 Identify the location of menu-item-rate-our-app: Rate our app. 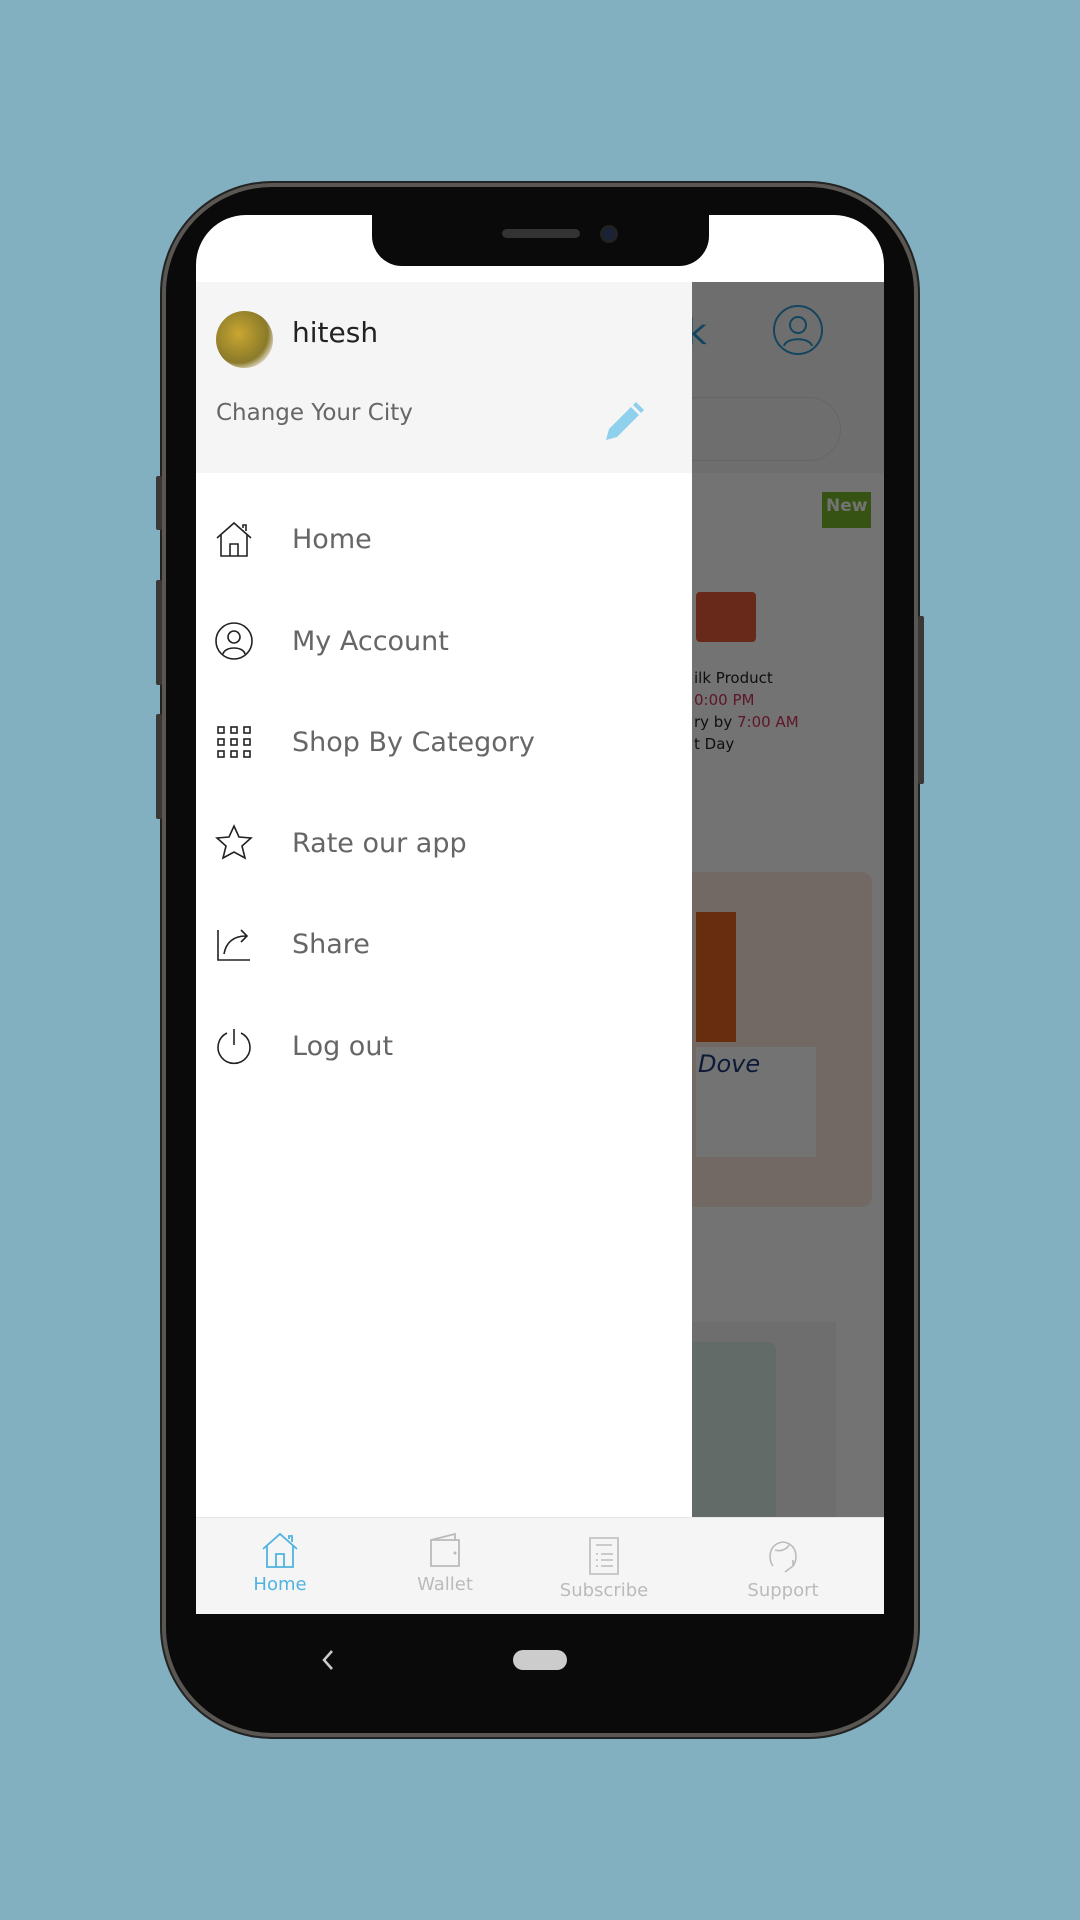
(444, 843).